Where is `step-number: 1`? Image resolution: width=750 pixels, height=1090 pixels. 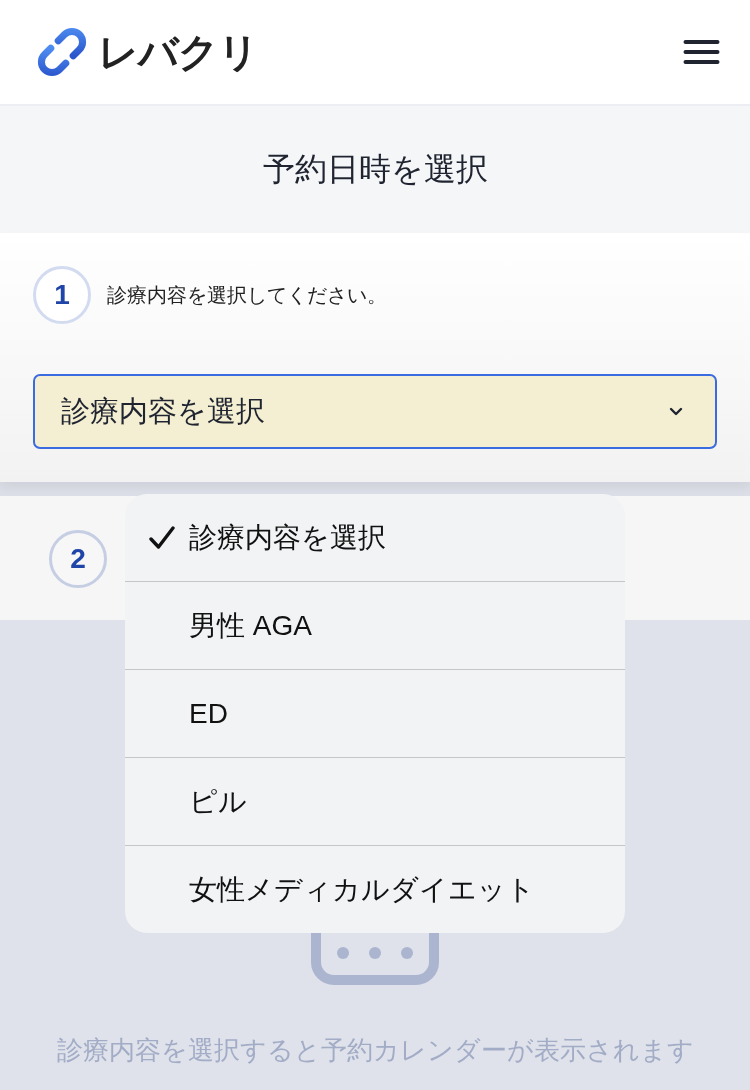 step-number: 1 is located at coordinates (62, 295).